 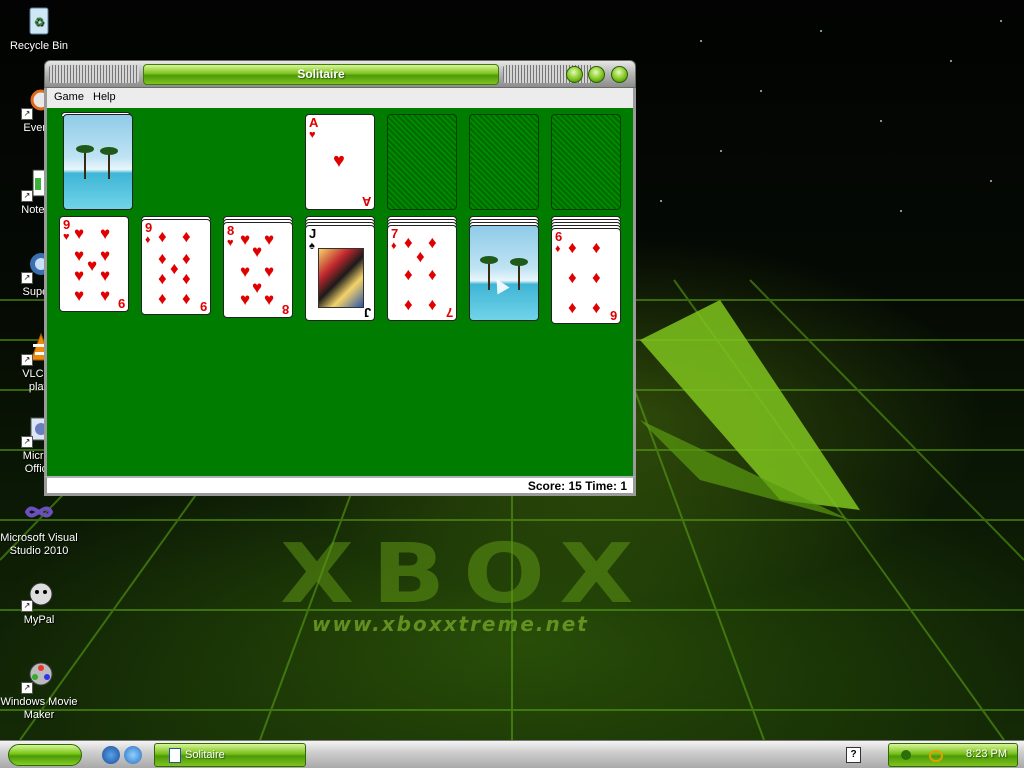 I want to click on title-bar: Solitaire, so click(x=340, y=74).